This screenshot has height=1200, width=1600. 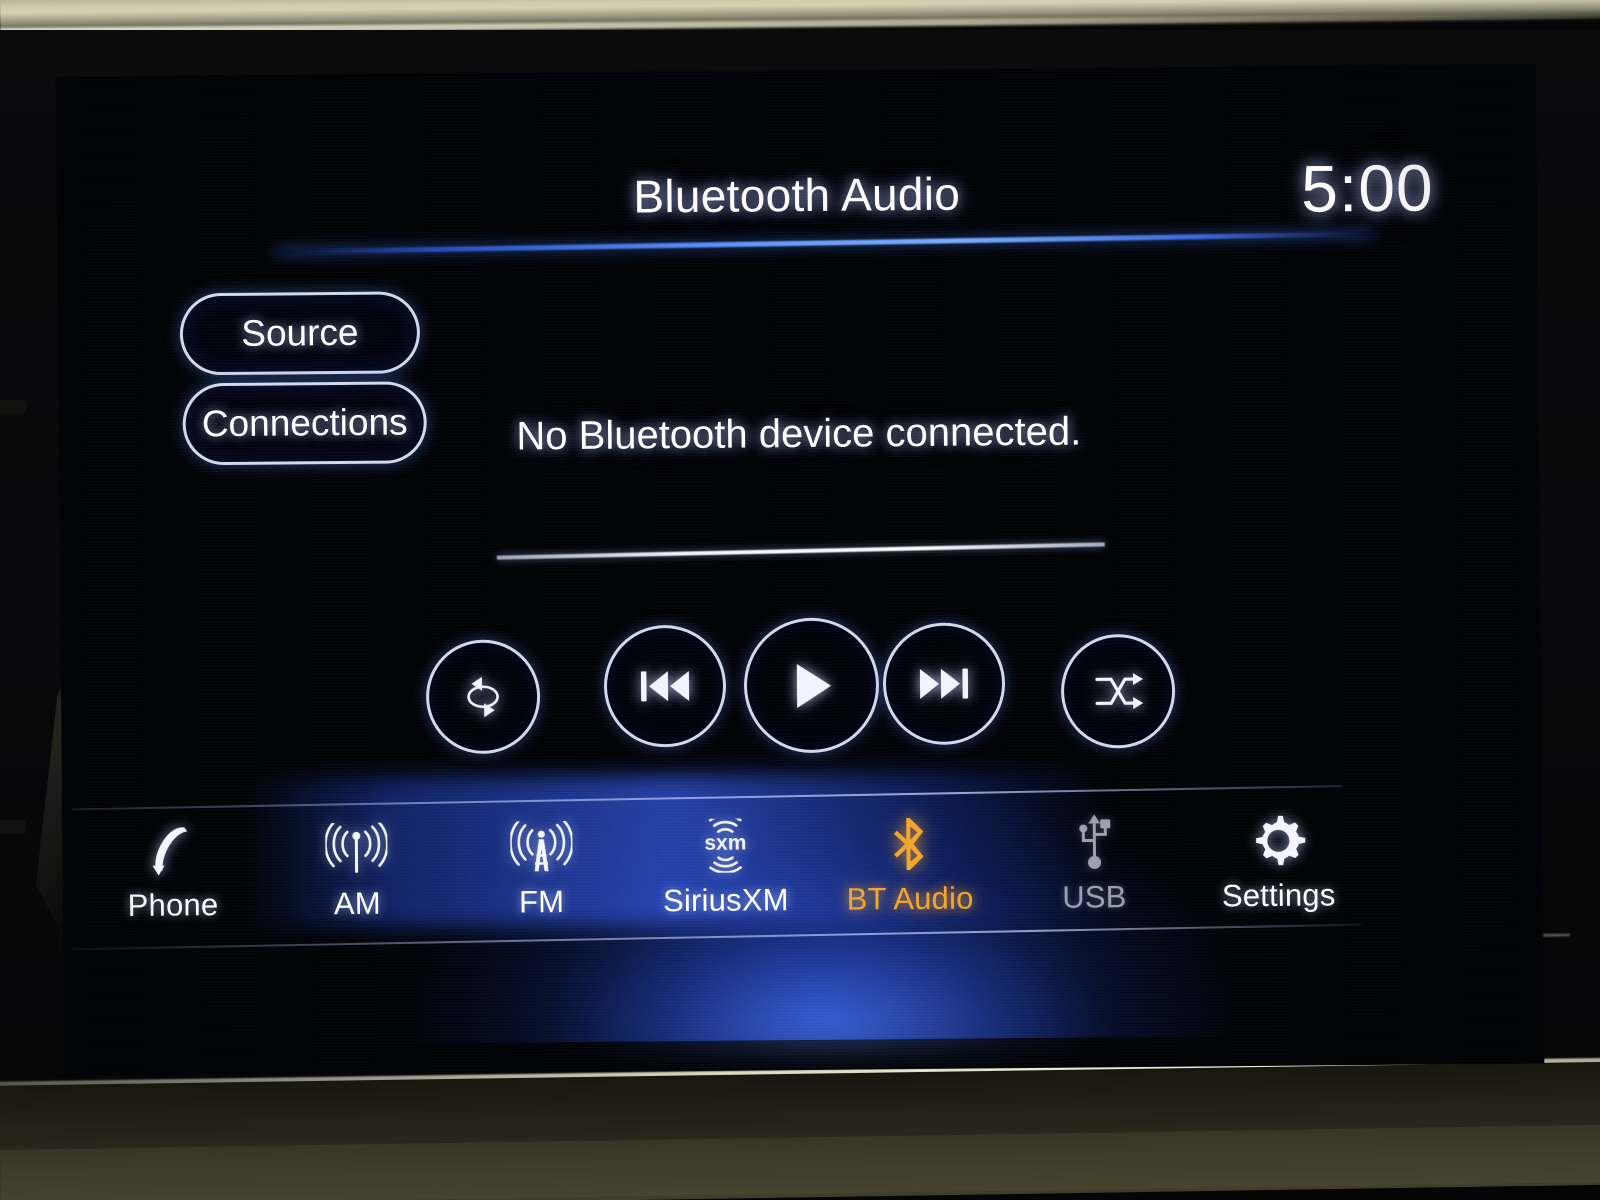 I want to click on nav-label-phone: Phone, so click(x=173, y=905).